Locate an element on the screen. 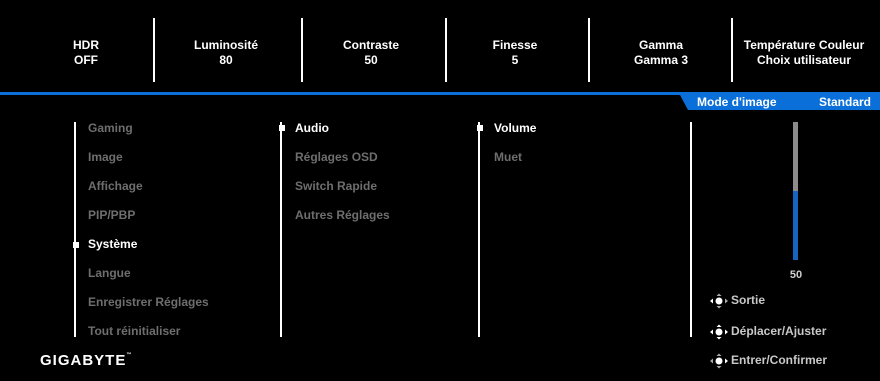 This screenshot has height=381, width=880. column-4-line is located at coordinates (691, 229).